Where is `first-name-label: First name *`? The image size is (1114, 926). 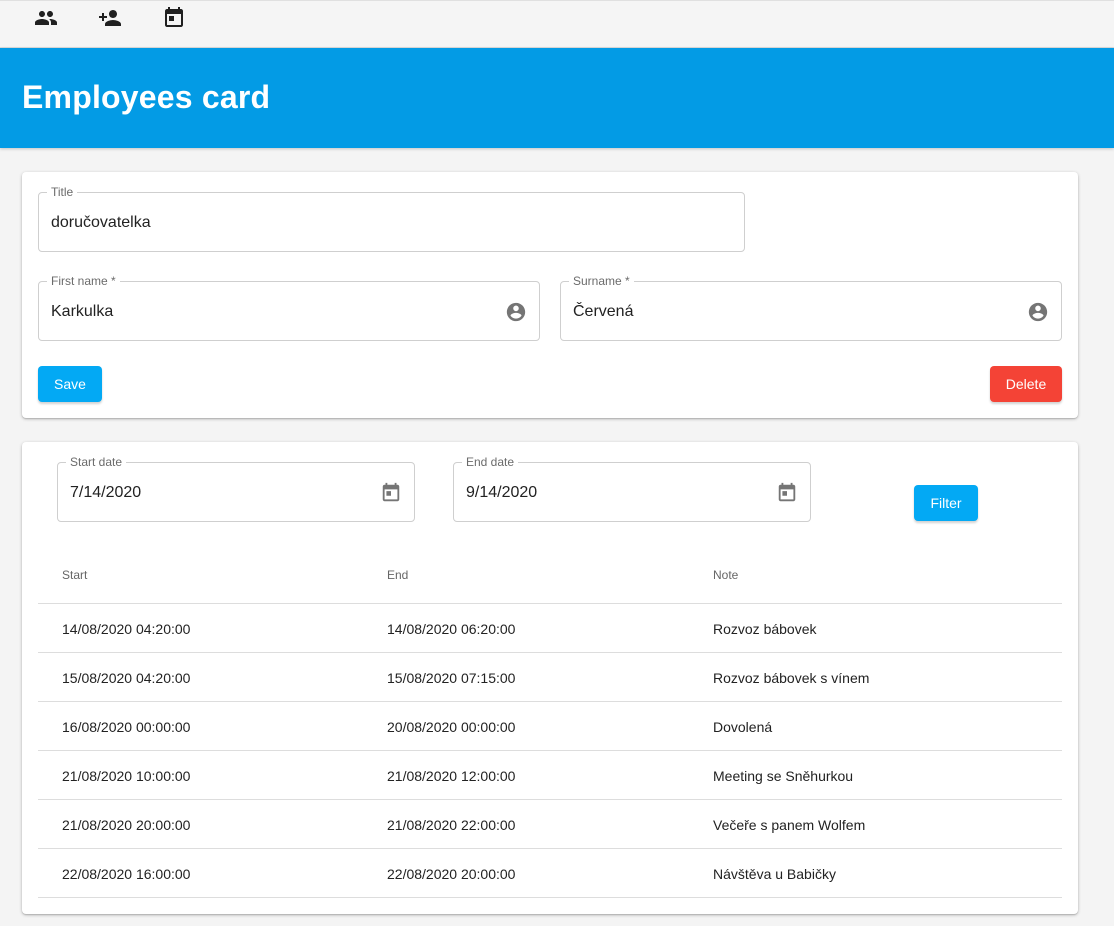
first-name-label: First name * is located at coordinates (83, 281).